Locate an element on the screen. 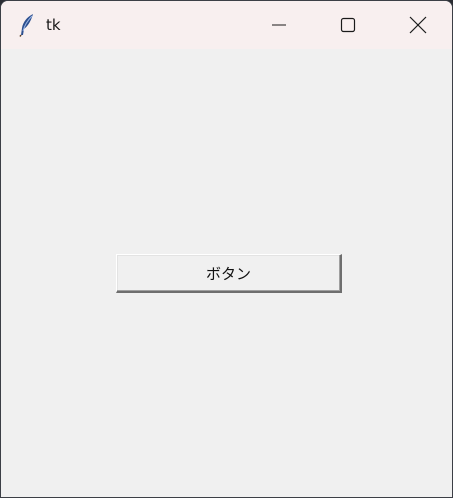 This screenshot has height=498, width=453. close-button is located at coordinates (418, 25).